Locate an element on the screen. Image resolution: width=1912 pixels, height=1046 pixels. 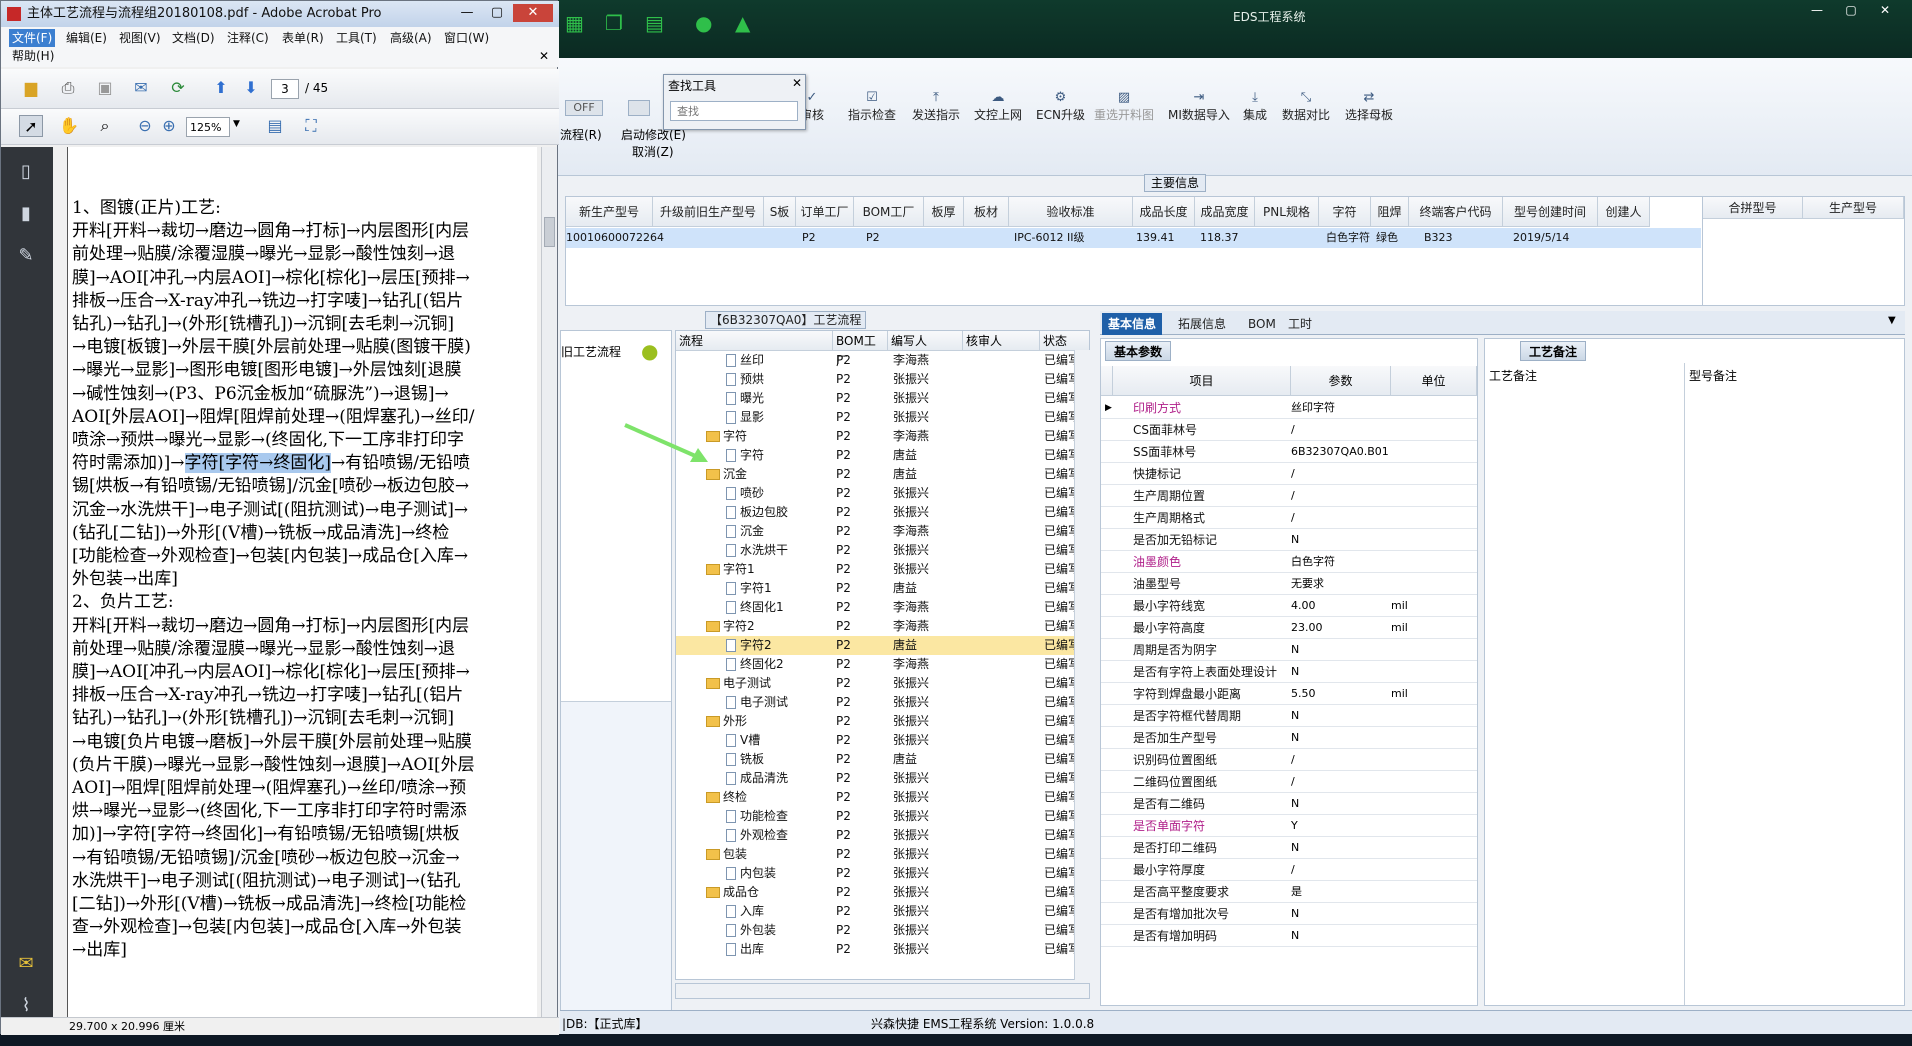
menu-comment: 注释(C) is located at coordinates (248, 38).